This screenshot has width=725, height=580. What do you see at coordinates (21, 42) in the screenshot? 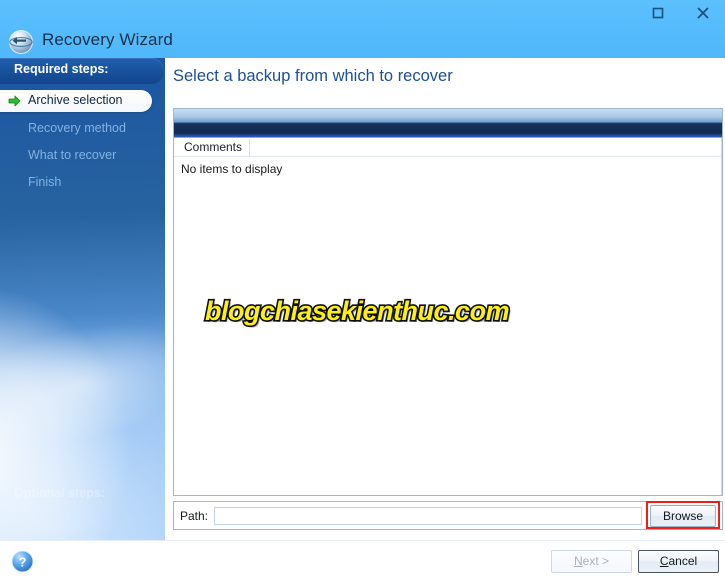
I see `recovery-globe-icon` at bounding box center [21, 42].